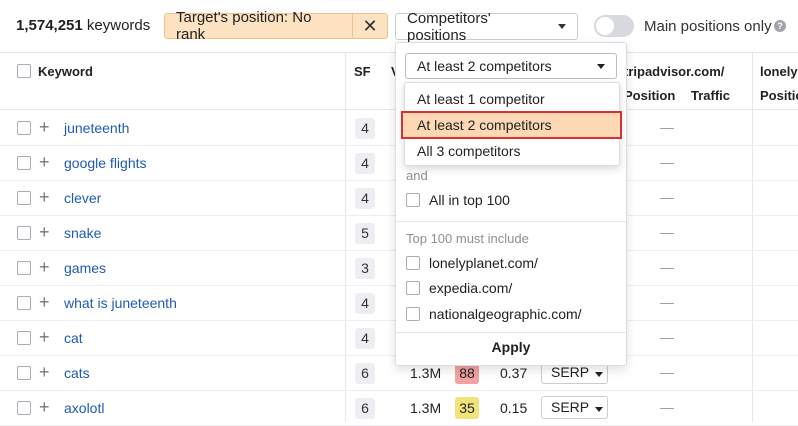  I want to click on kd-badge: 35, so click(467, 408).